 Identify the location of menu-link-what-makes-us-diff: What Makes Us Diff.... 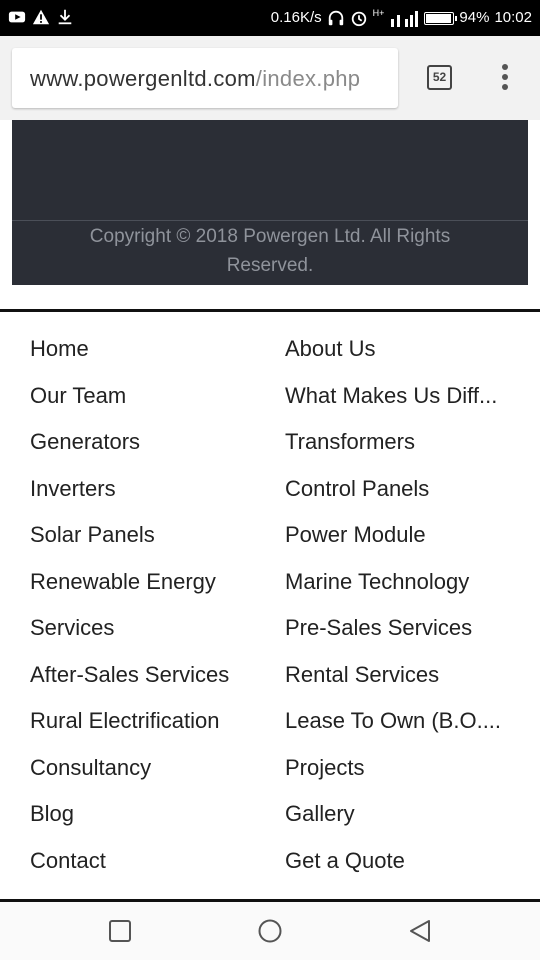
(391, 396).